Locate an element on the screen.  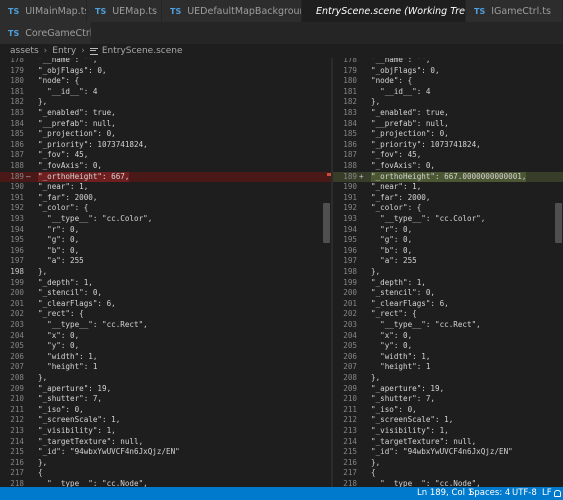
tab-coregamectrl: TS CoreGameCtrl.ts is located at coordinates (46, 33).